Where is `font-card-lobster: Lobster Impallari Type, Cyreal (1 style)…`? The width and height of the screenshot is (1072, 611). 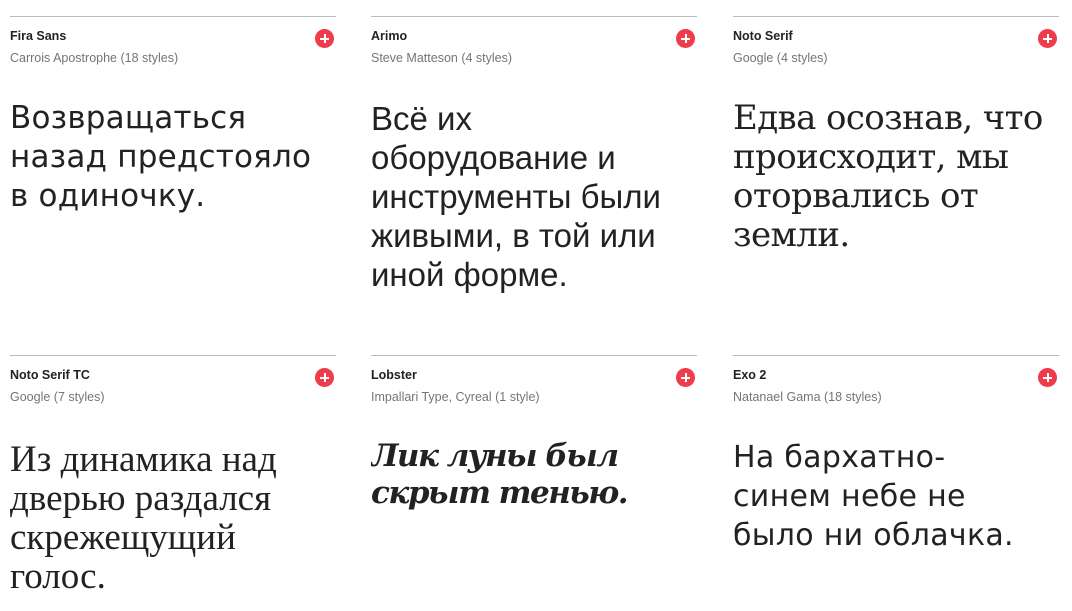
font-card-lobster: Lobster Impallari Type, Cyreal (1 style)… is located at coordinates (534, 483).